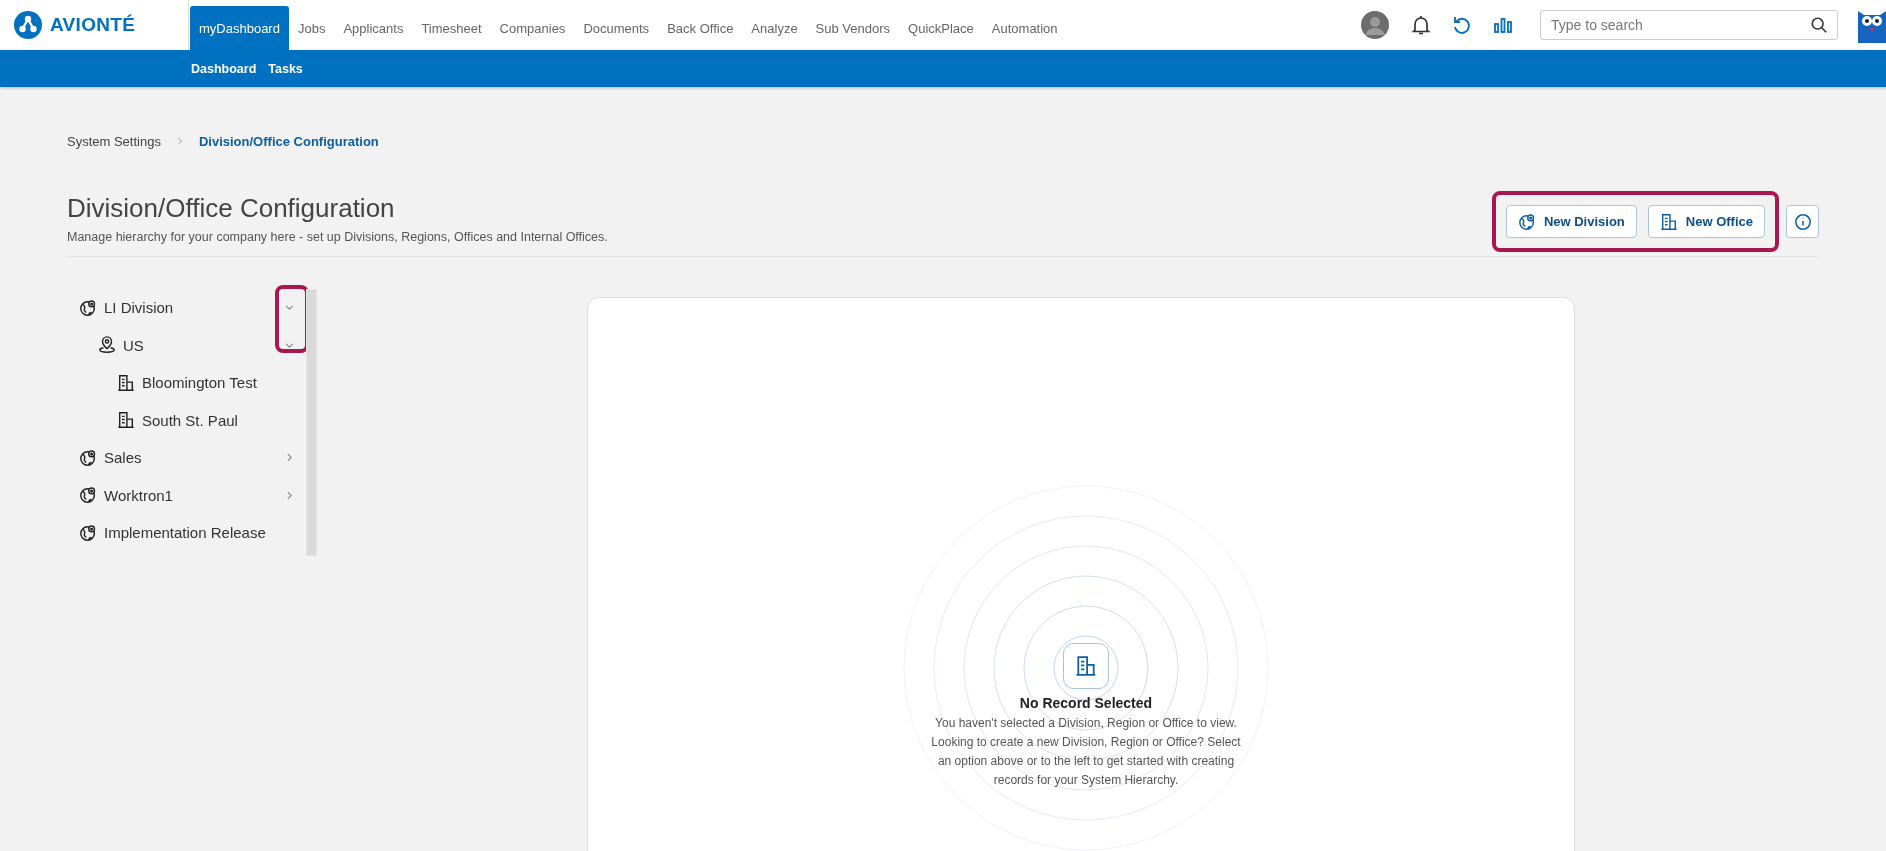 This screenshot has height=851, width=1886. What do you see at coordinates (311, 28) in the screenshot?
I see `nav-tab: Jobs` at bounding box center [311, 28].